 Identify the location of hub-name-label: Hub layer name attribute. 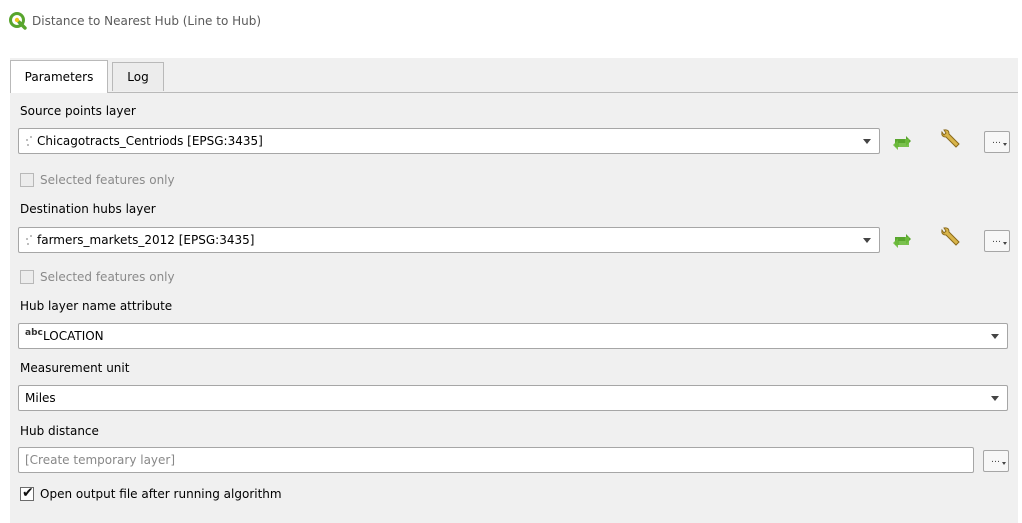
(96, 306).